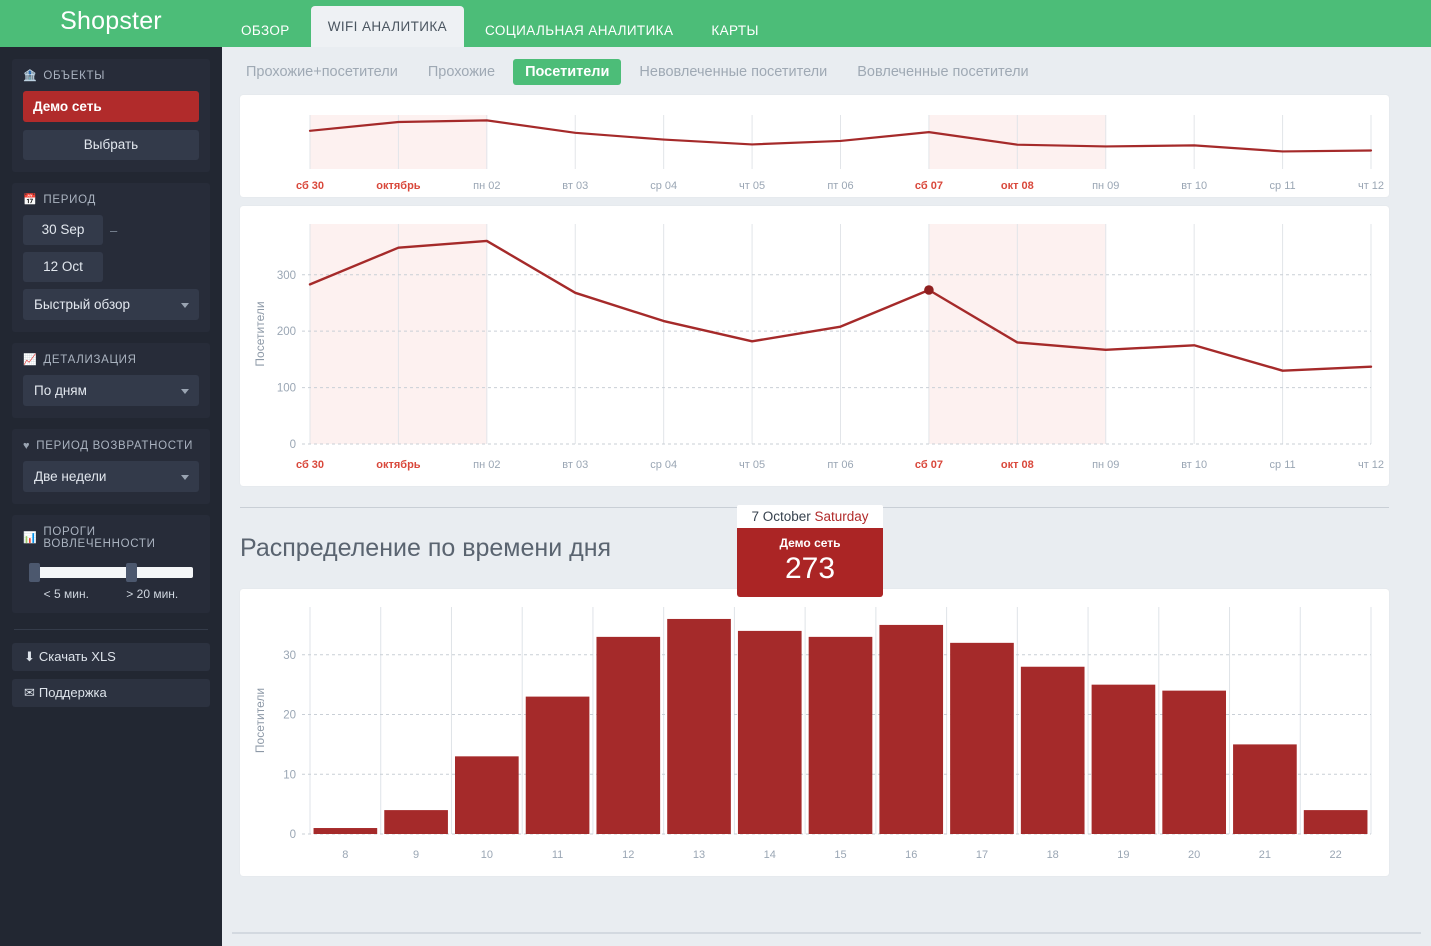 The image size is (1431, 946). Describe the element at coordinates (60, 390) in the screenshot. I see `detail-value: По дням` at that location.